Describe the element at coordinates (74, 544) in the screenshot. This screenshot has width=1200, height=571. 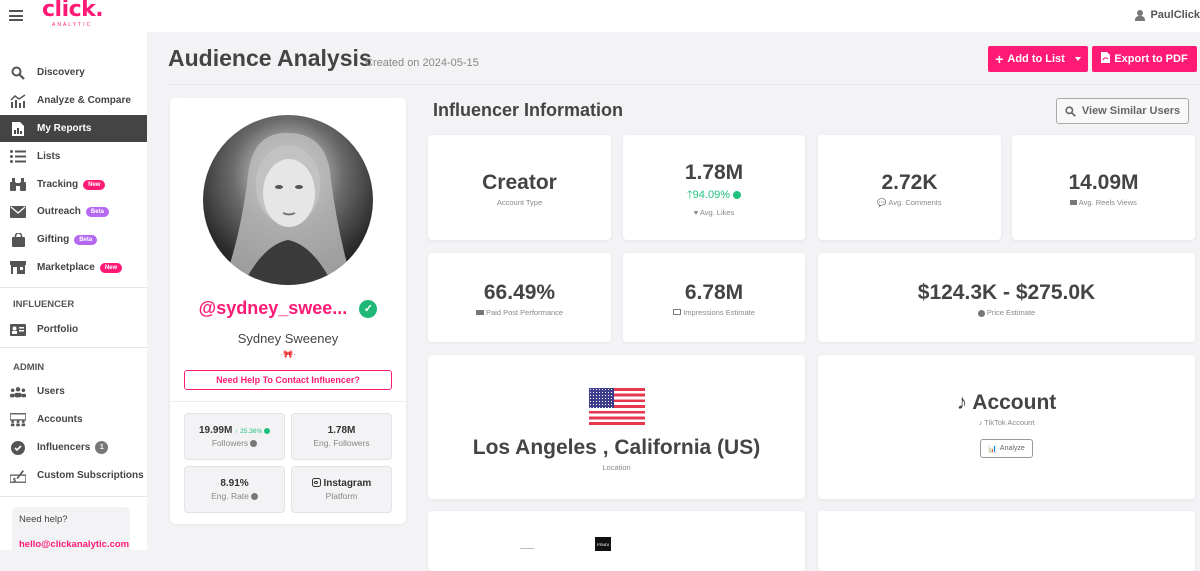
I see `help-email-link: hello@clickanalytic.com` at that location.